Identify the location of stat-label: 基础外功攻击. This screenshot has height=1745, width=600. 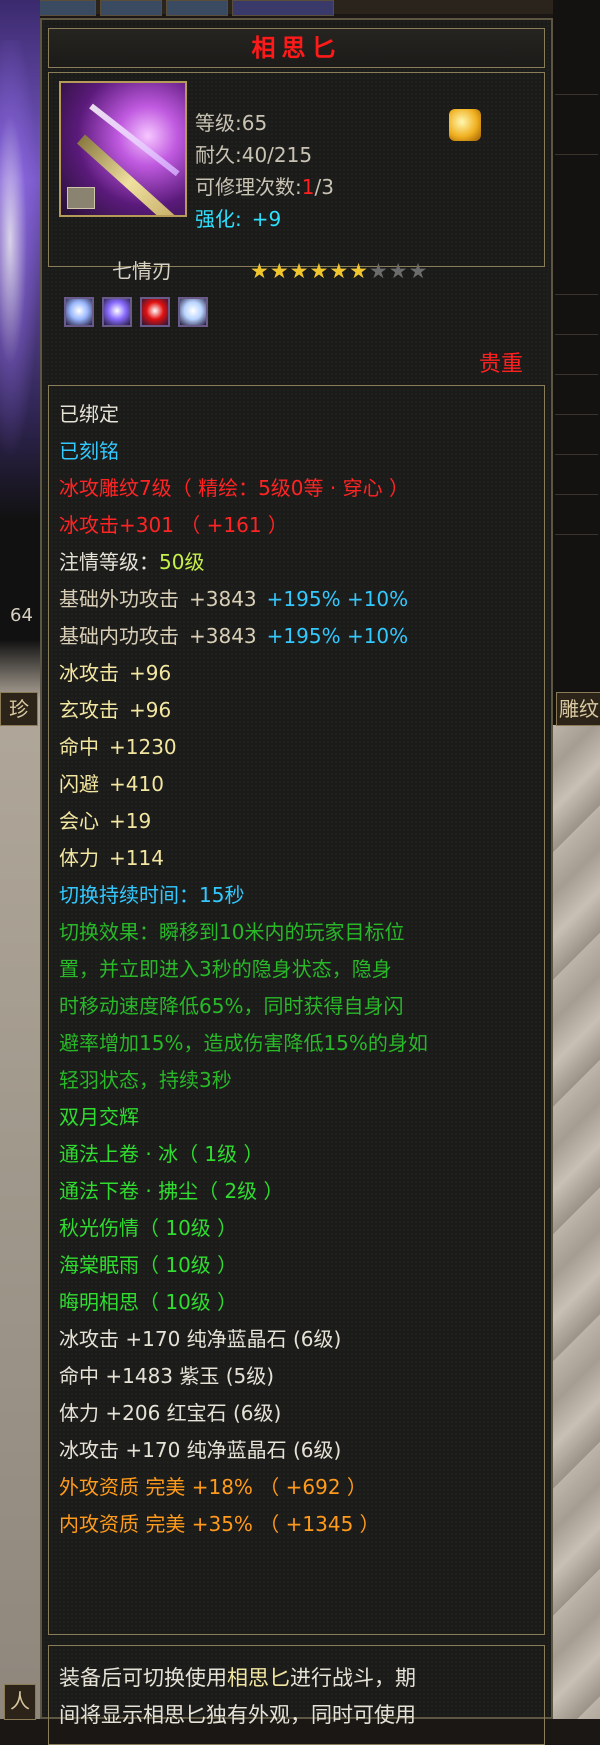
(119, 599).